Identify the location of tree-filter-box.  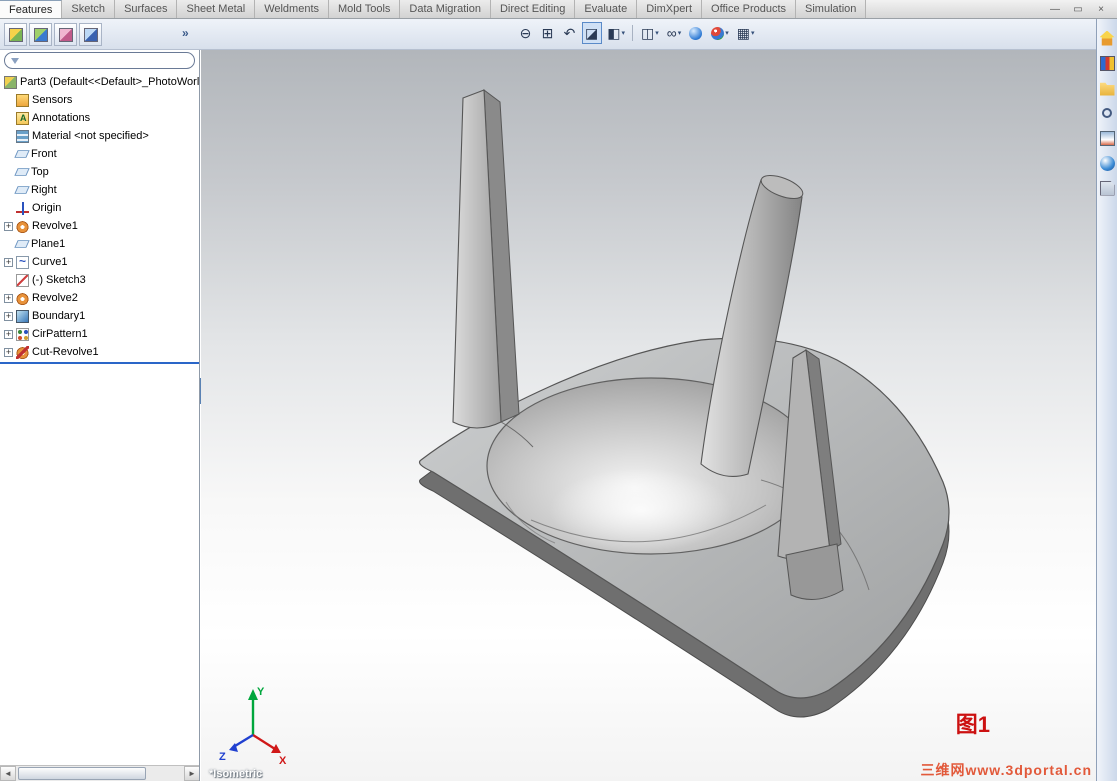
(99, 60).